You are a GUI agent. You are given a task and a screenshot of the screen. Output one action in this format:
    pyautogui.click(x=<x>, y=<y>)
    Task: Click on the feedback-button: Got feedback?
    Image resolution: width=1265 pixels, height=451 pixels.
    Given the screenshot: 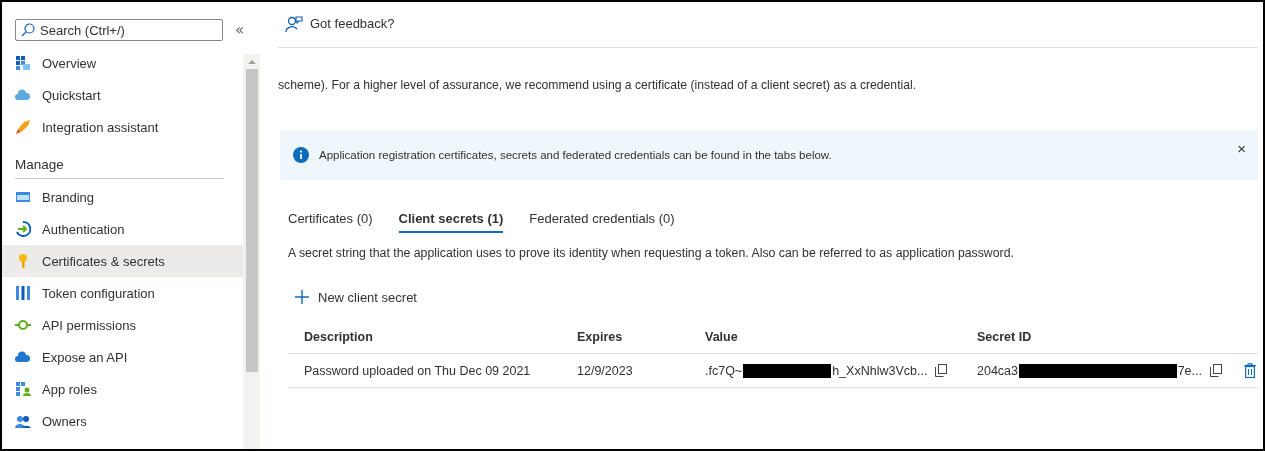 What is the action you would take?
    pyautogui.click(x=336, y=23)
    